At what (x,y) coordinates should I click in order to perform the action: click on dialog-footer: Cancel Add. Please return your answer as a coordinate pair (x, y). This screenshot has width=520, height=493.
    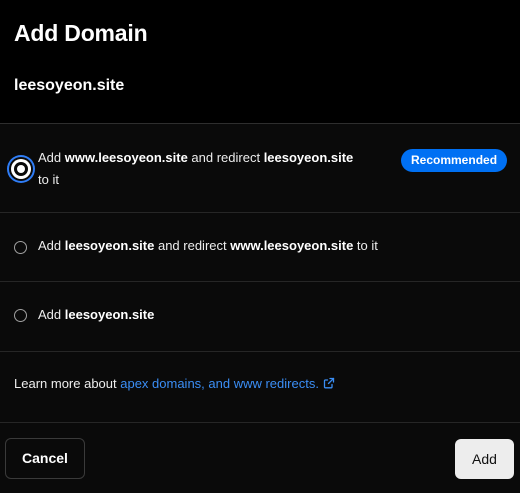
    Looking at the image, I should click on (260, 457).